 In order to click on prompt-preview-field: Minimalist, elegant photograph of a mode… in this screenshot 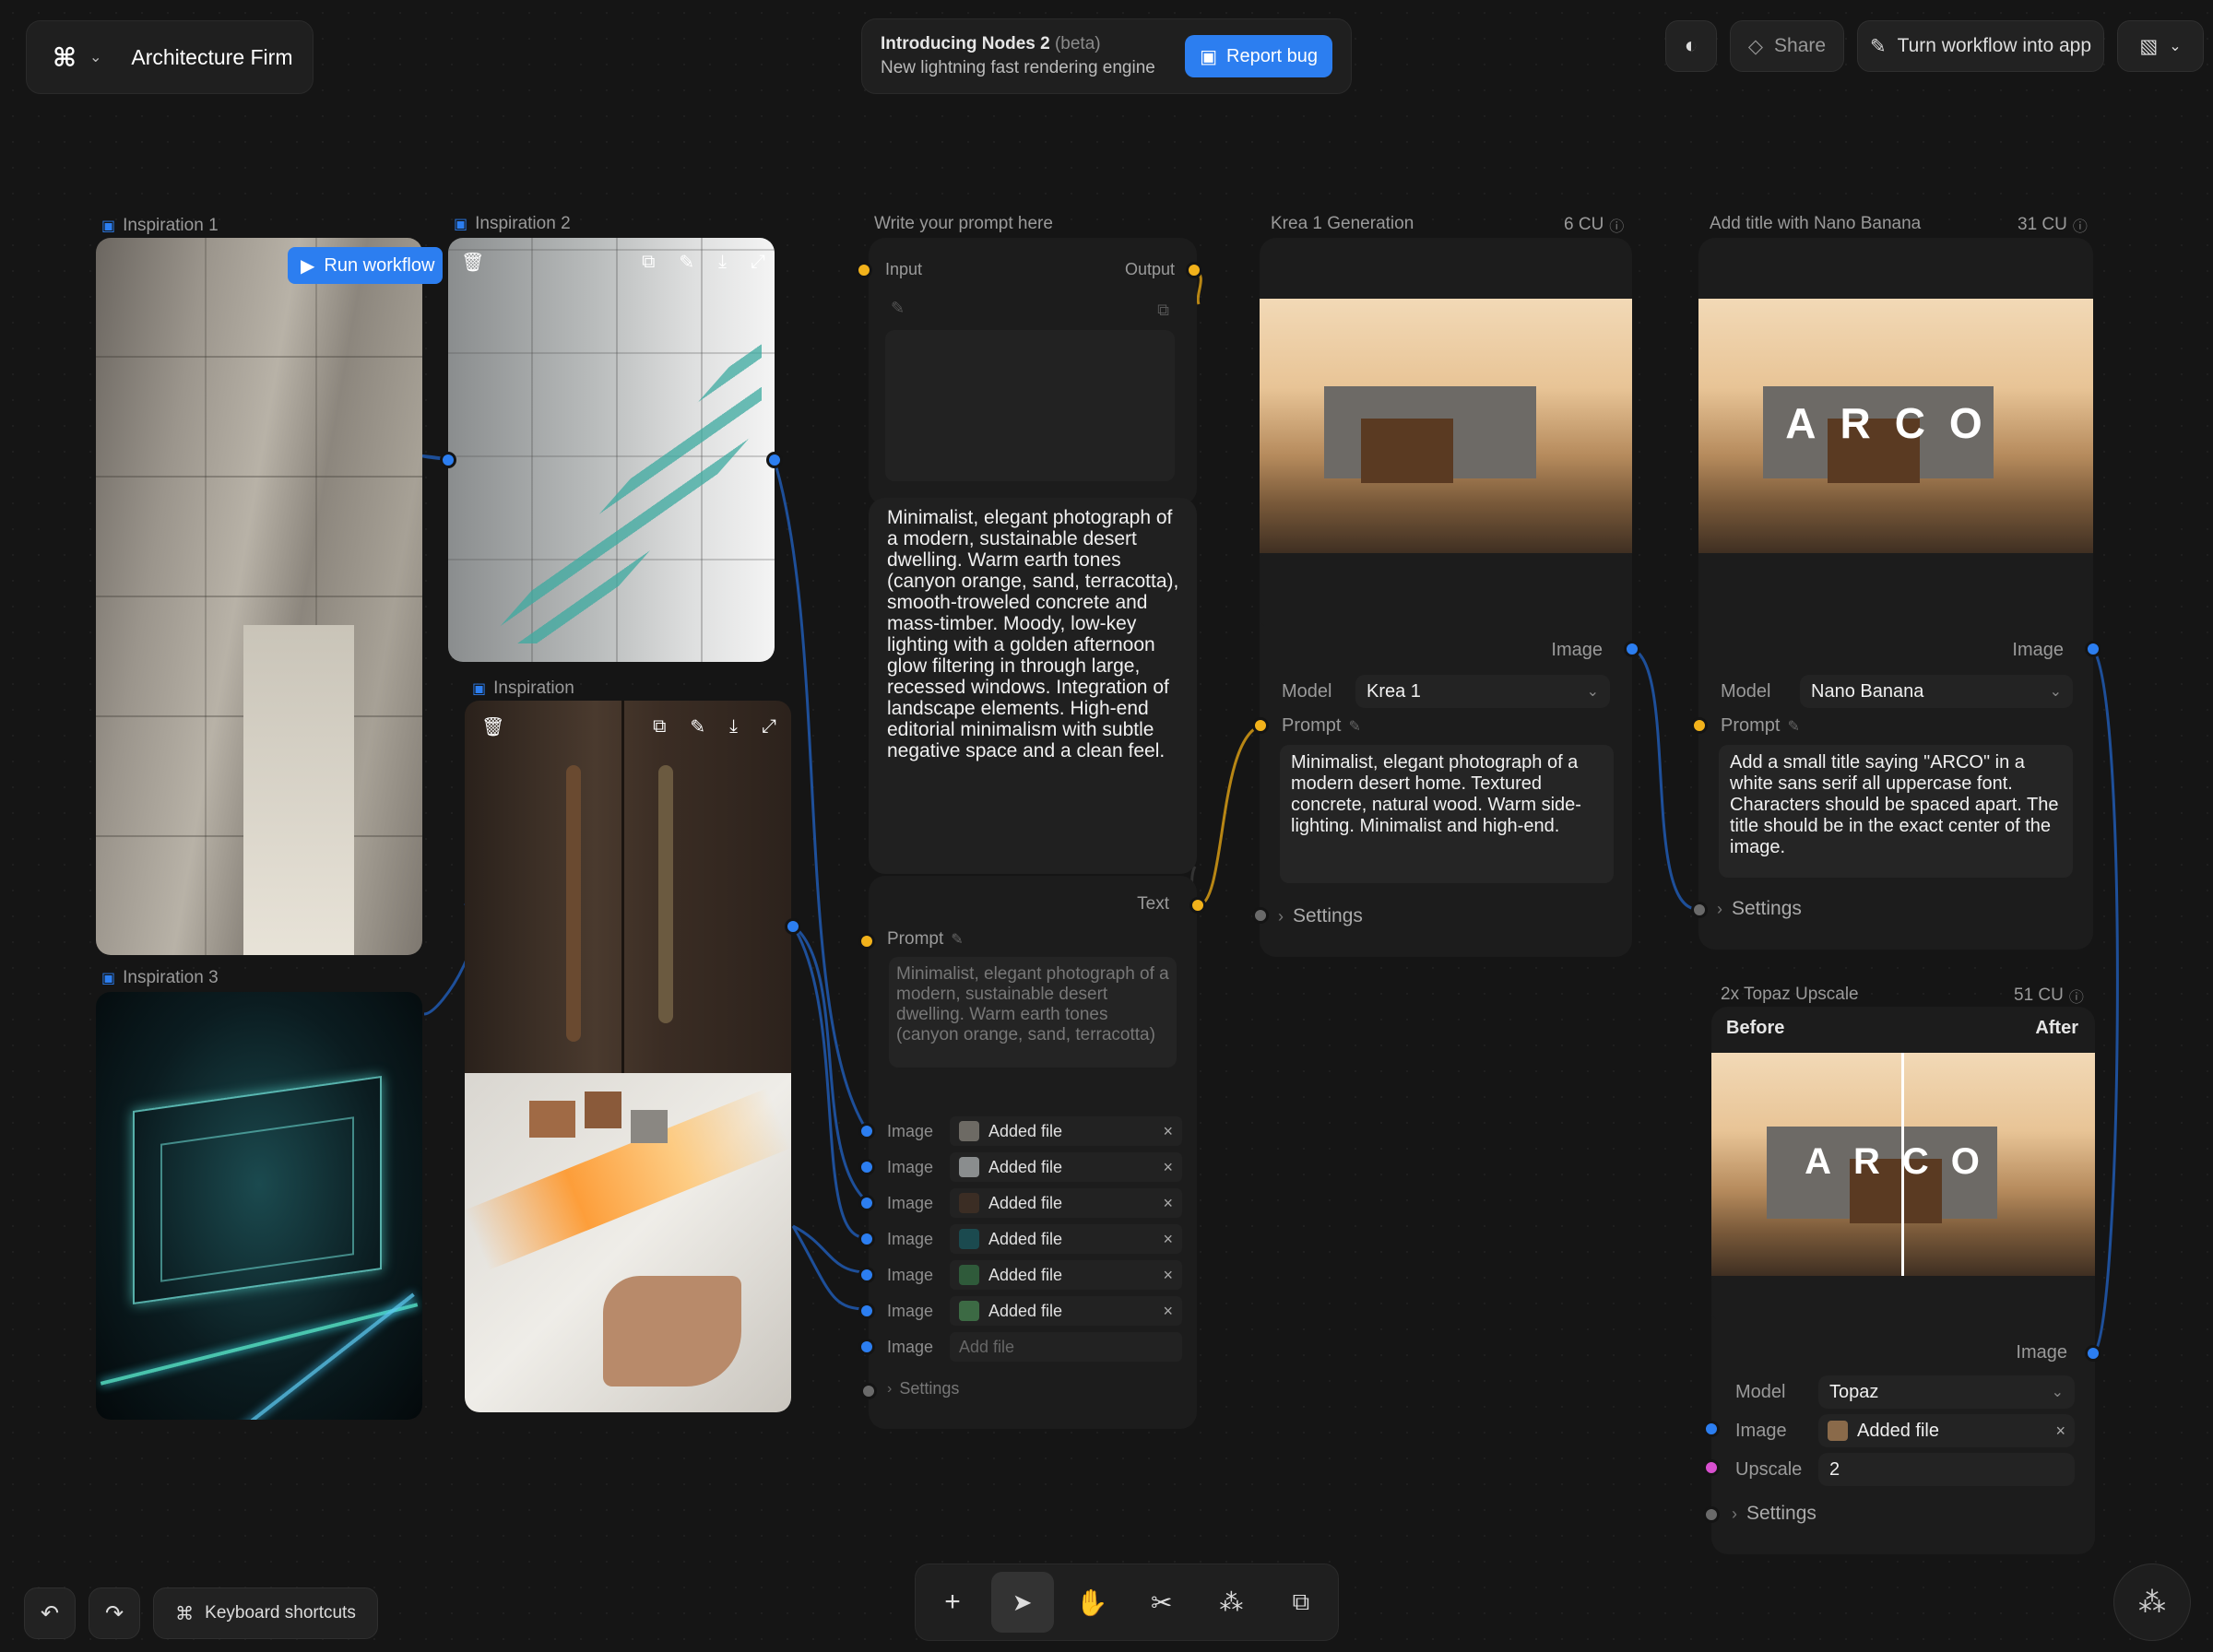, I will do `click(1033, 1012)`.